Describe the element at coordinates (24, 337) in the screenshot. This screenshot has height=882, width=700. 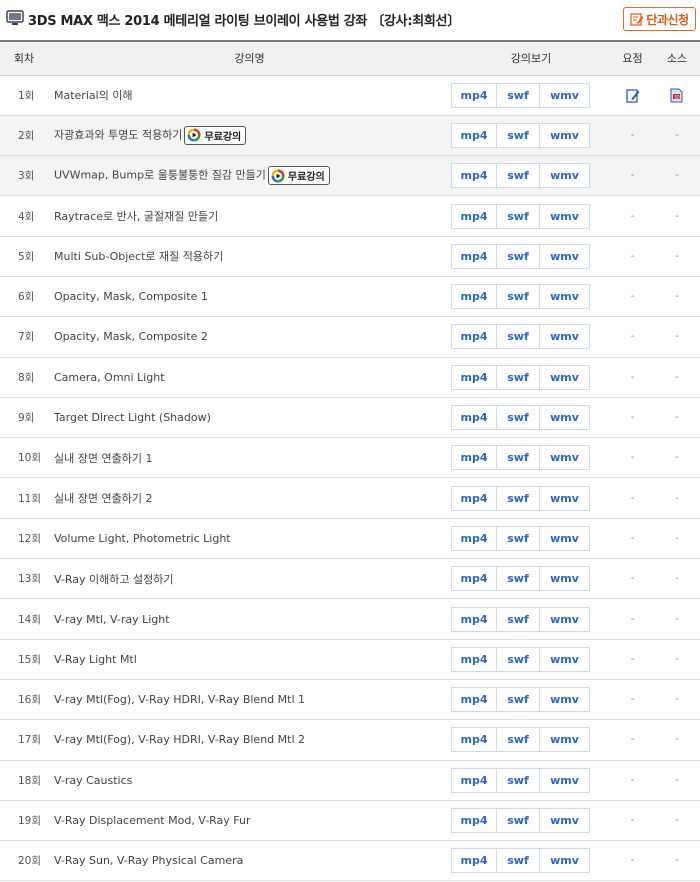
I see `lecture-number: 7회` at that location.